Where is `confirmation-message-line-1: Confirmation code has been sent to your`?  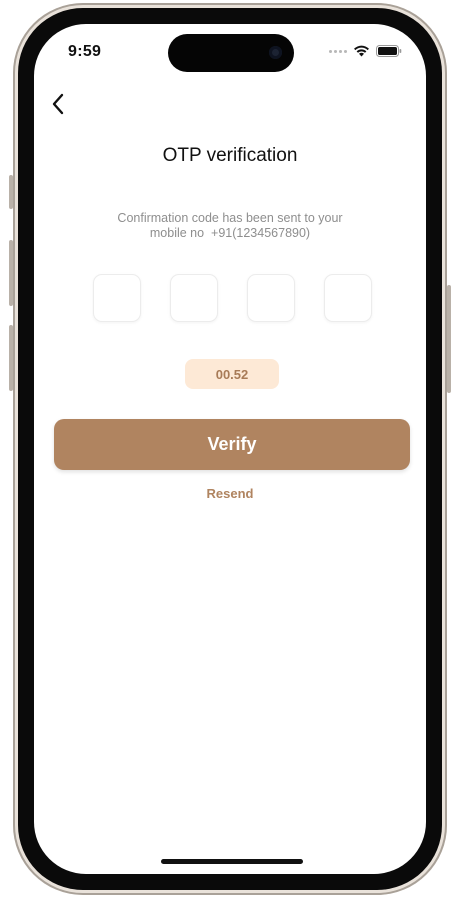
confirmation-message-line-1: Confirmation code has been sent to your is located at coordinates (230, 218).